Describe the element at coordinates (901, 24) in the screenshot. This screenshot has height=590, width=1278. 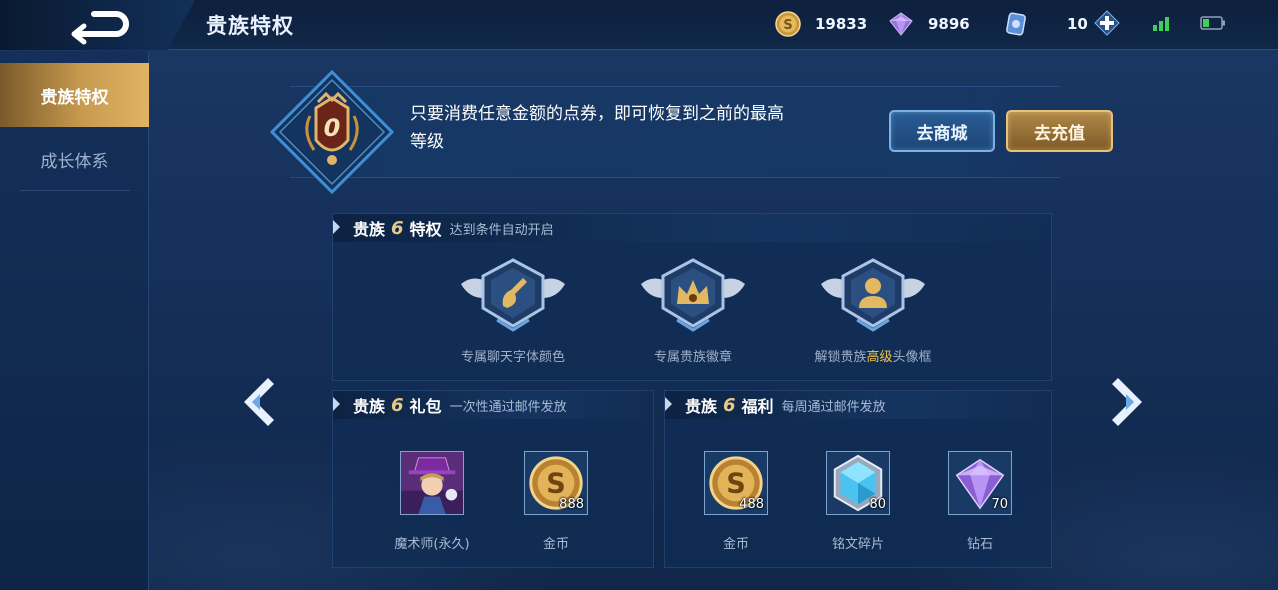
I see `diamond-icon` at that location.